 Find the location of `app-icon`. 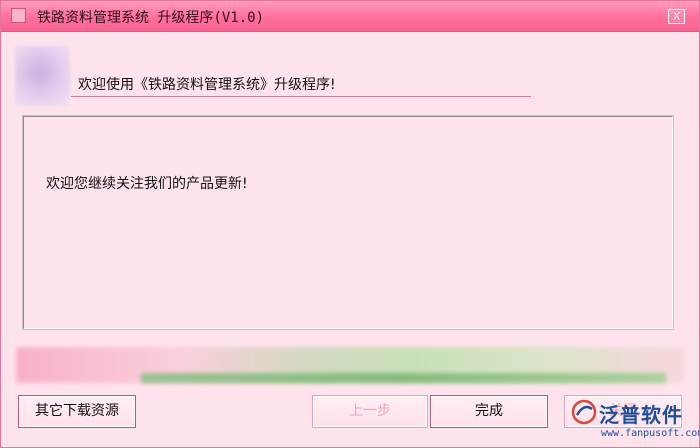

app-icon is located at coordinates (18, 15).